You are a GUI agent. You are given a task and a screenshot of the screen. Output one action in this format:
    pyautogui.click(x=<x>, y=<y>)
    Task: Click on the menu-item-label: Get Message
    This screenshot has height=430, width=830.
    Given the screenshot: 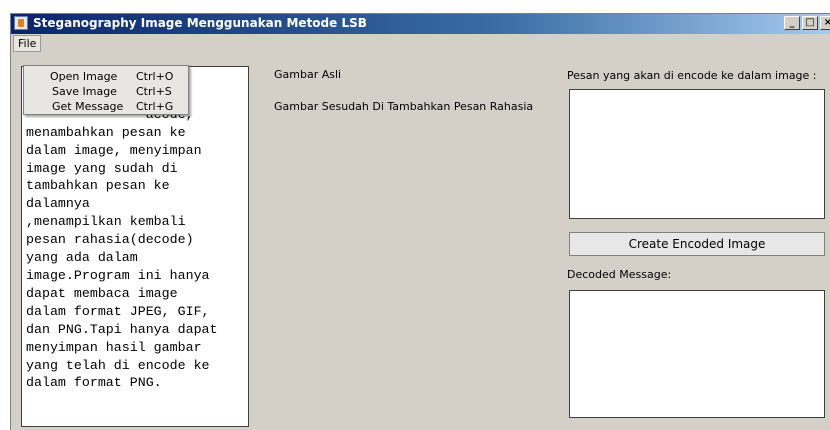 What is the action you would take?
    pyautogui.click(x=88, y=106)
    